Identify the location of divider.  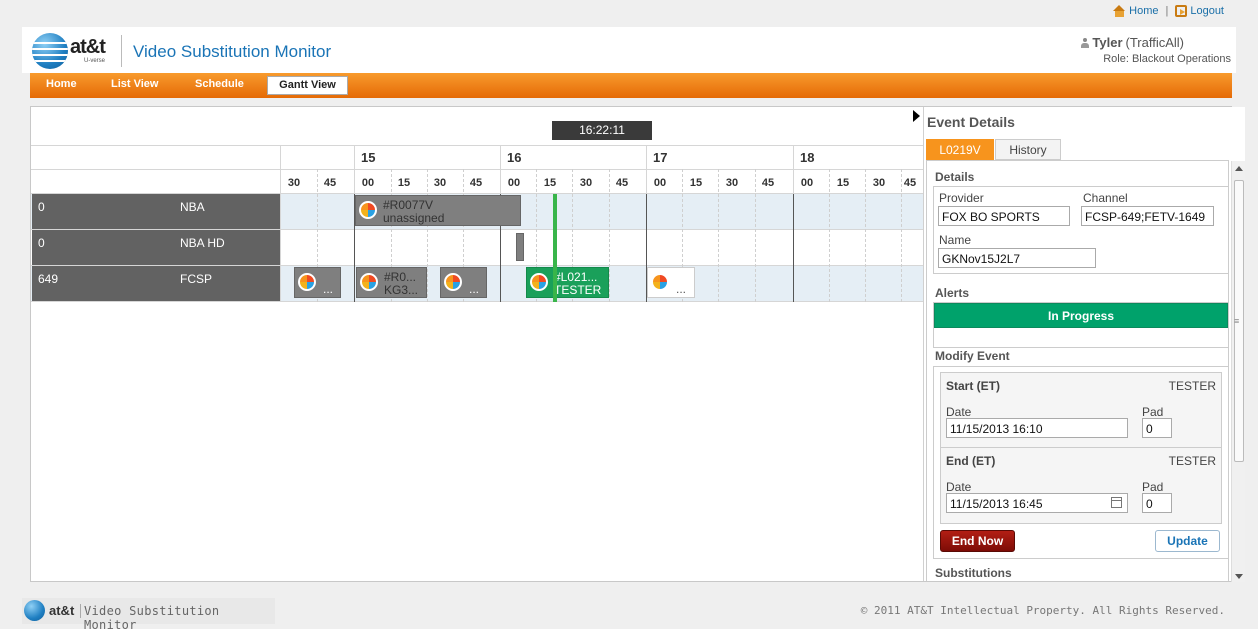
(1081, 447).